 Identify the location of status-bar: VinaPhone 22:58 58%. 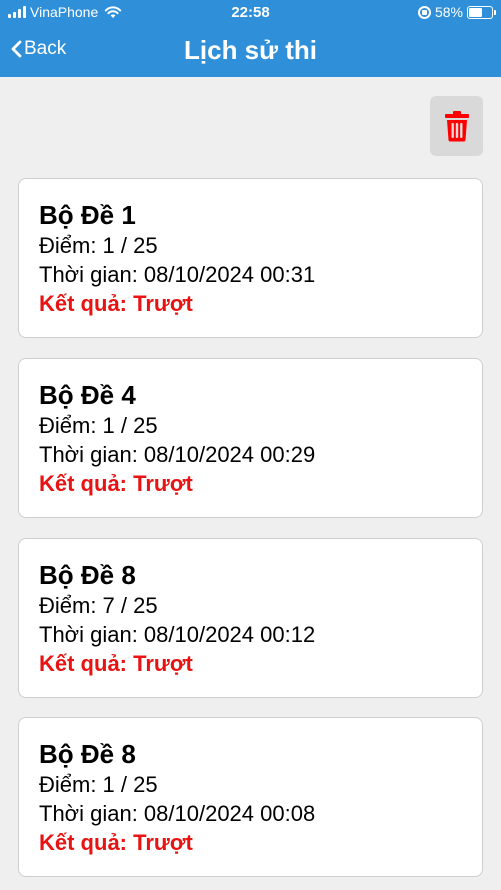
(250, 13).